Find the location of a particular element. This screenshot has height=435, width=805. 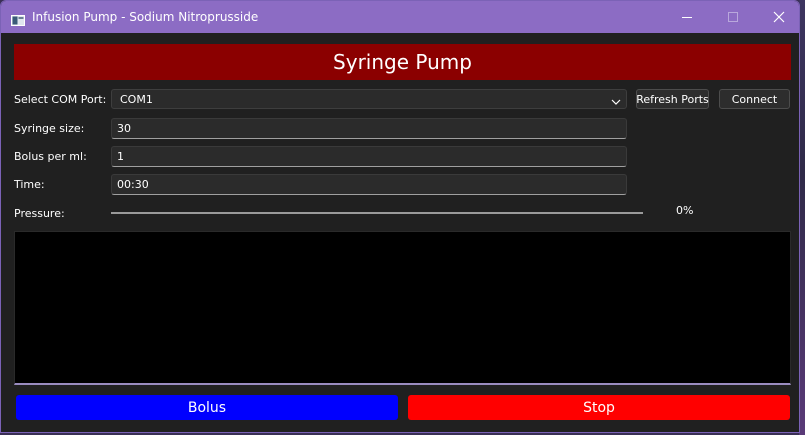

com-port-label: Select COM Port: is located at coordinates (60, 99).